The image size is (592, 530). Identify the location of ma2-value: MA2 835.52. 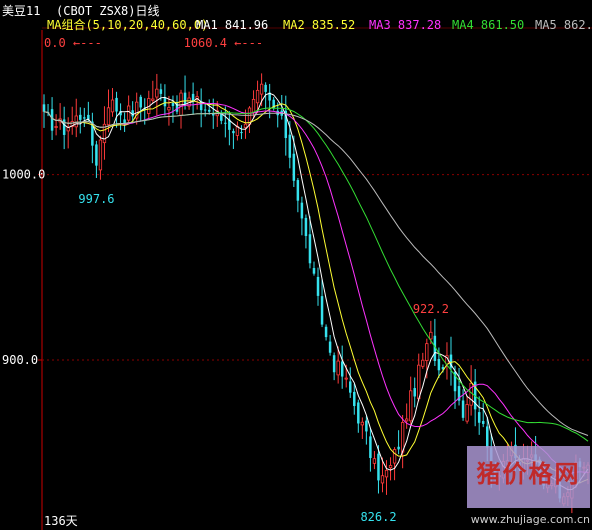
(319, 25).